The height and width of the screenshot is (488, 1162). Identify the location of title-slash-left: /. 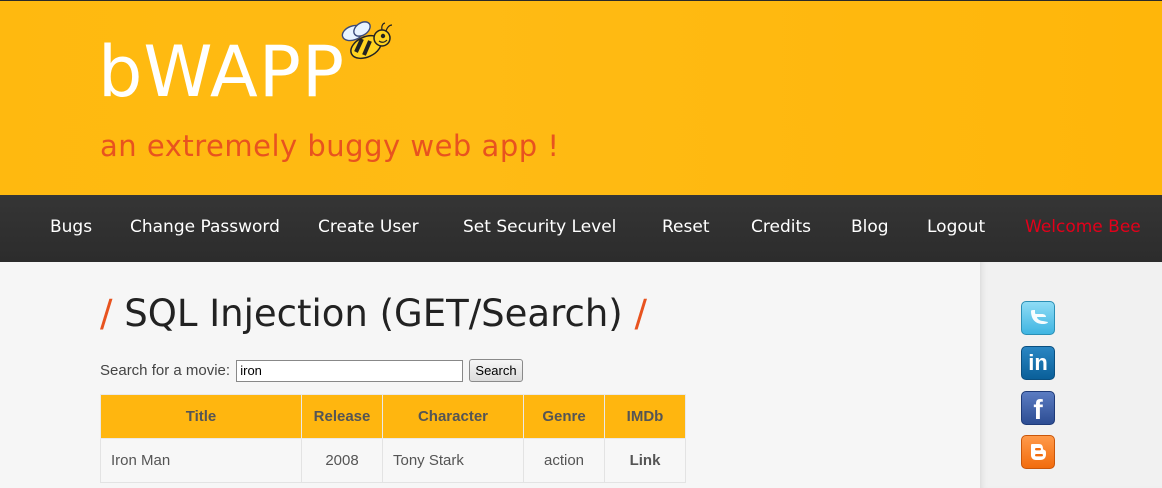
(106, 313).